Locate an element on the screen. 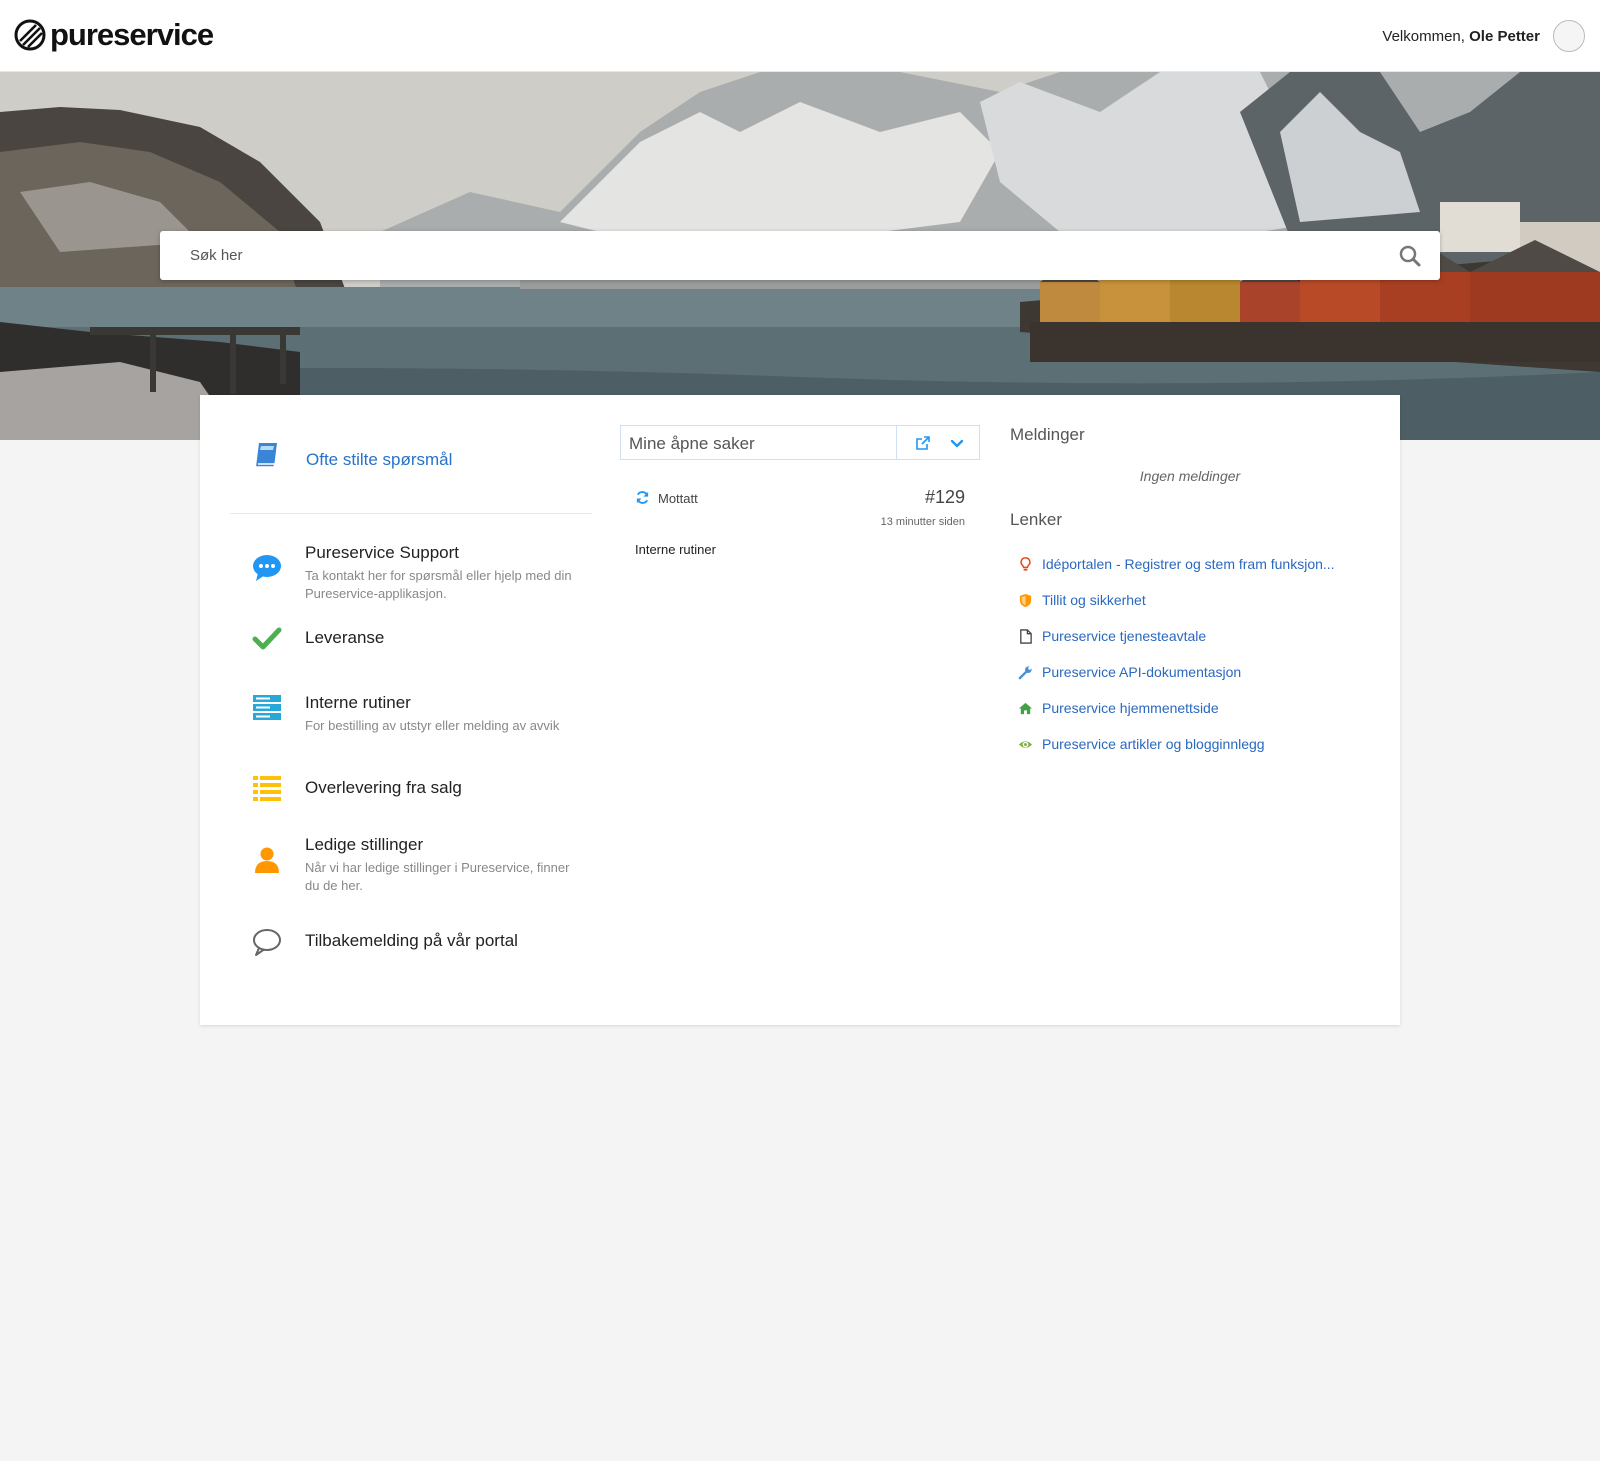  welcome-text: Velkommen, Ole Petter is located at coordinates (1461, 36).